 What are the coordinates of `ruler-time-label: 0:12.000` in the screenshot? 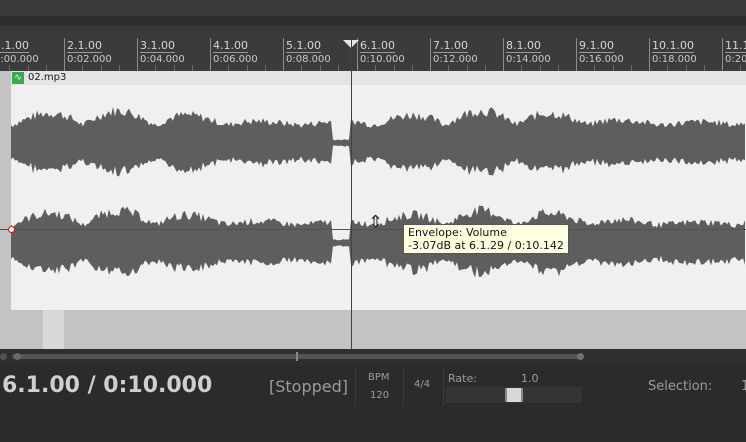 It's located at (455, 59).